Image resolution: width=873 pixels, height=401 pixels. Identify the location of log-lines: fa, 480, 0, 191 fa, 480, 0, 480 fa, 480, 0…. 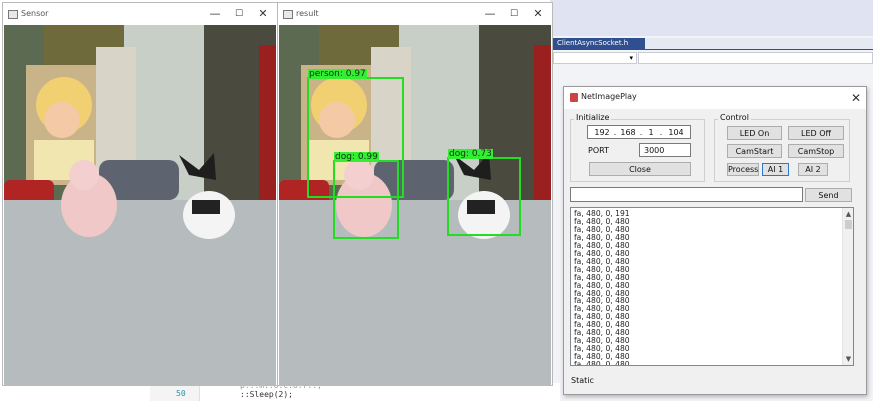
(712, 287).